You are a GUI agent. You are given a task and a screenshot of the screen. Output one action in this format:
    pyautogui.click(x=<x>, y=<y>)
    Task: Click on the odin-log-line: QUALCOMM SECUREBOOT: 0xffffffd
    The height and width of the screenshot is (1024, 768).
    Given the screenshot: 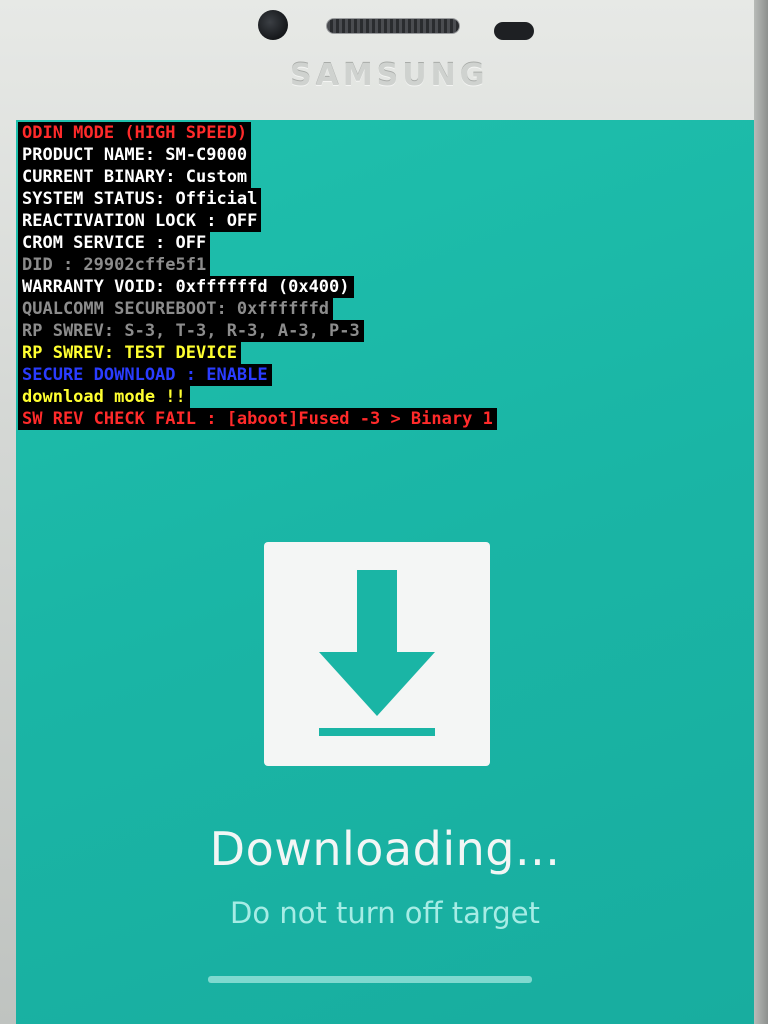 What is the action you would take?
    pyautogui.click(x=176, y=309)
    